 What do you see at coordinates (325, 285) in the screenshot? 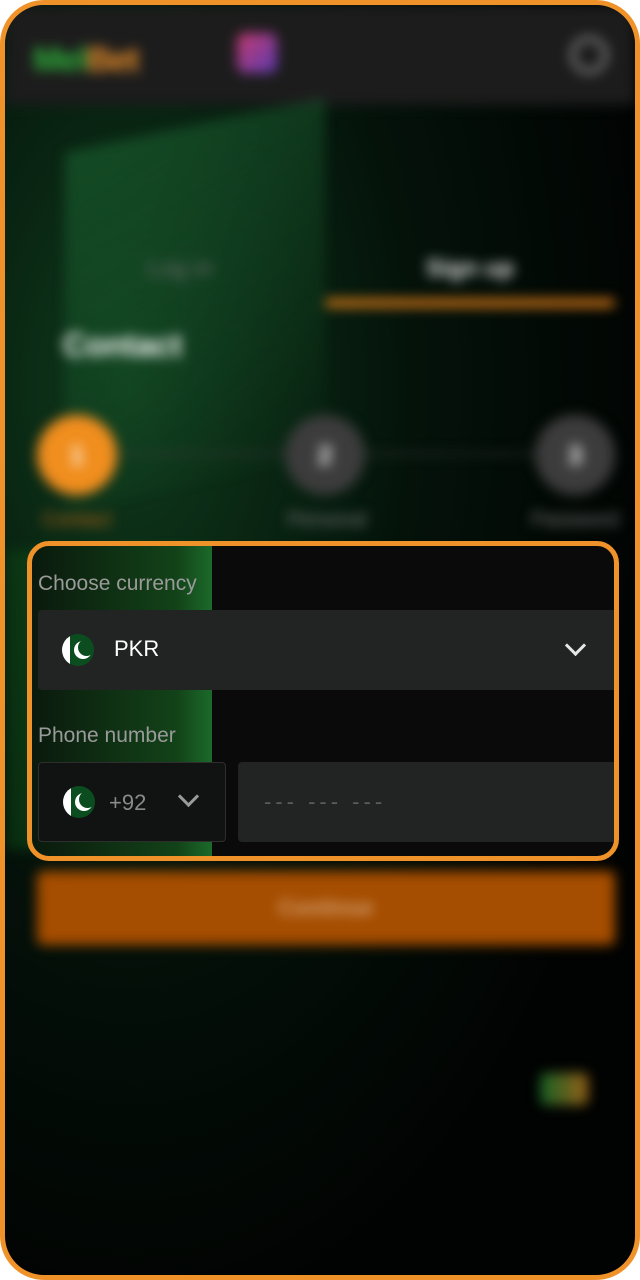
I see `auth-tabs: Log in Sign up` at bounding box center [325, 285].